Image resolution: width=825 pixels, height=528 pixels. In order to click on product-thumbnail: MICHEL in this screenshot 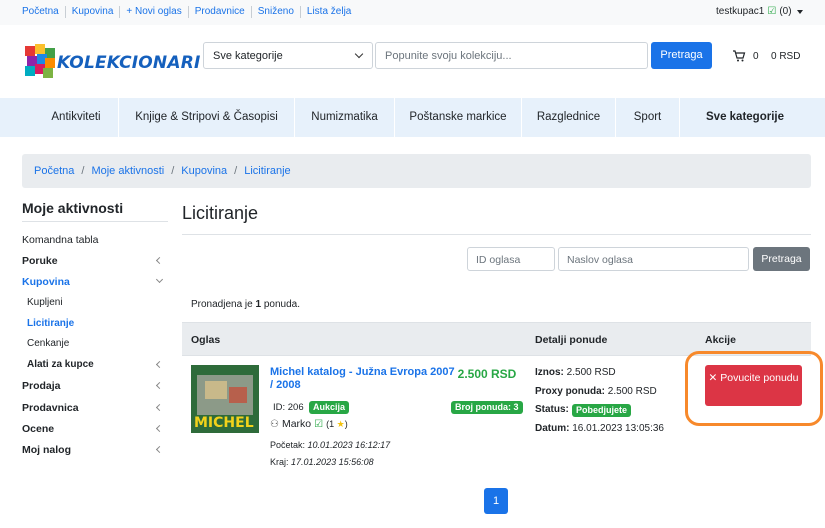, I will do `click(225, 399)`.